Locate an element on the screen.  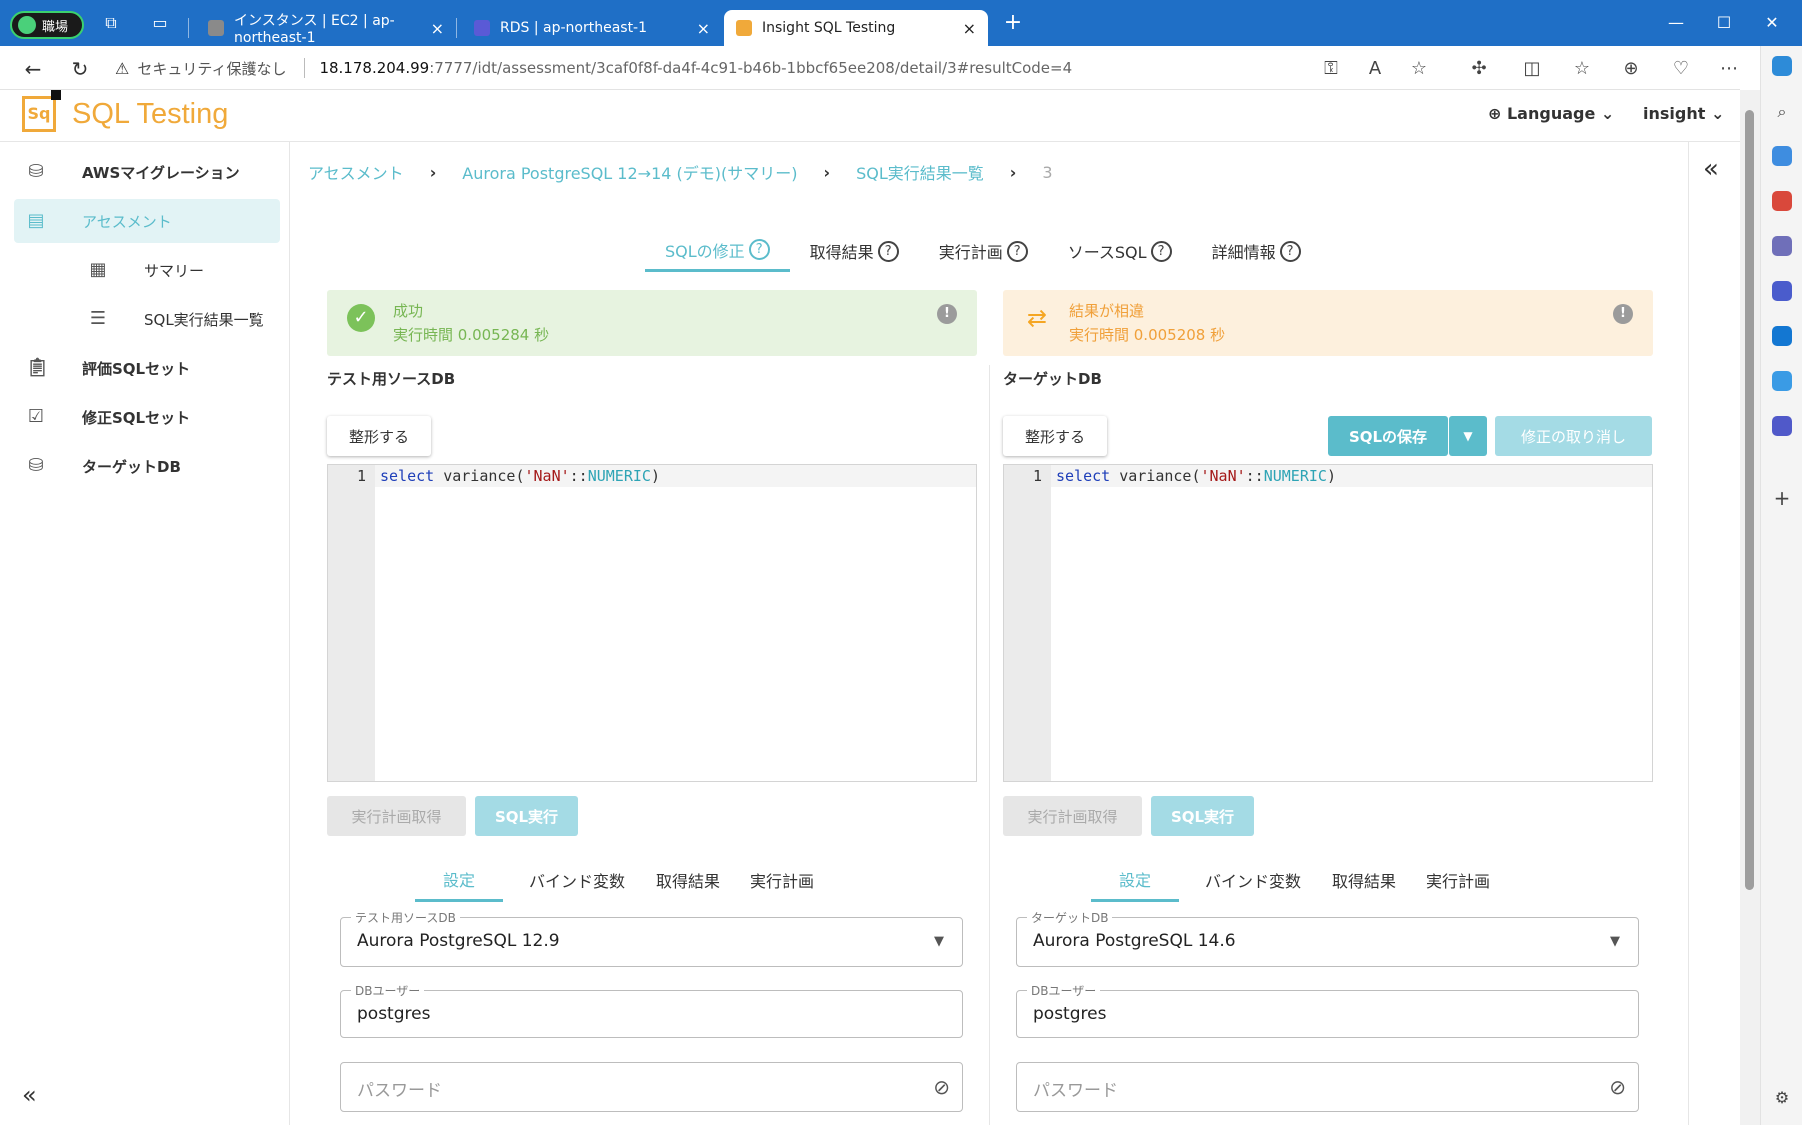
page-scrollbar is located at coordinates (1750, 607).